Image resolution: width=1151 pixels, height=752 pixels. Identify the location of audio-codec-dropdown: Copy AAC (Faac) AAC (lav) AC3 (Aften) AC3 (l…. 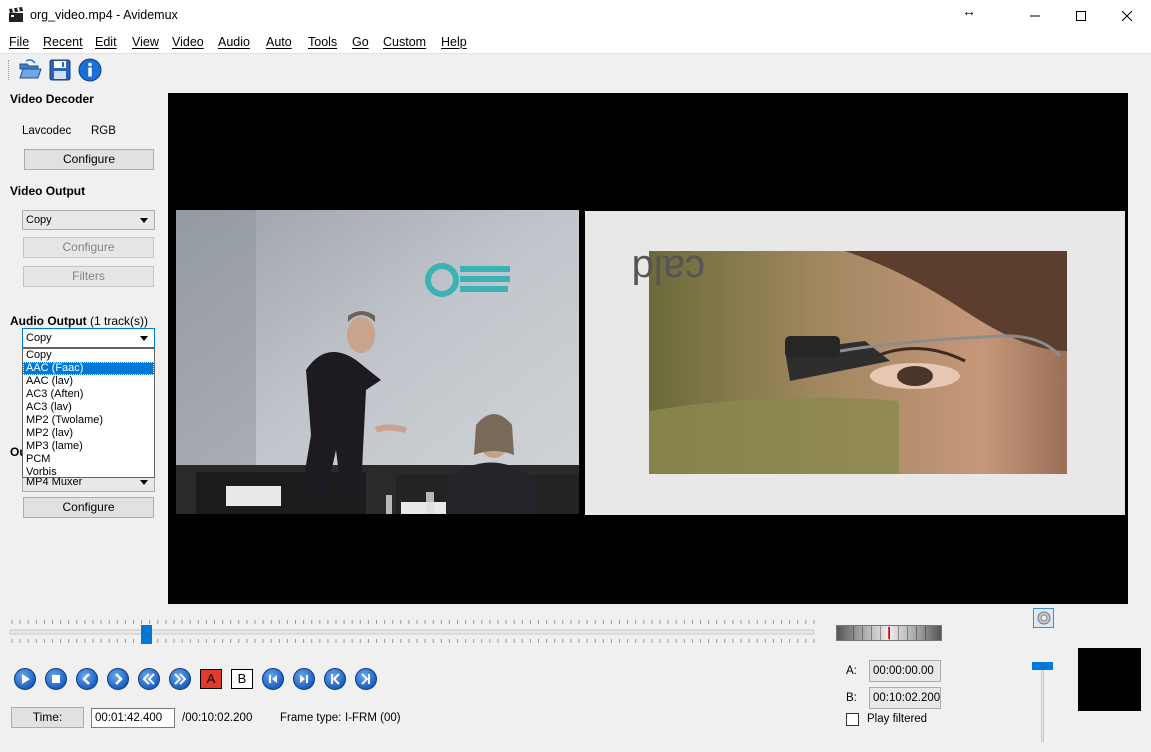
(88, 413).